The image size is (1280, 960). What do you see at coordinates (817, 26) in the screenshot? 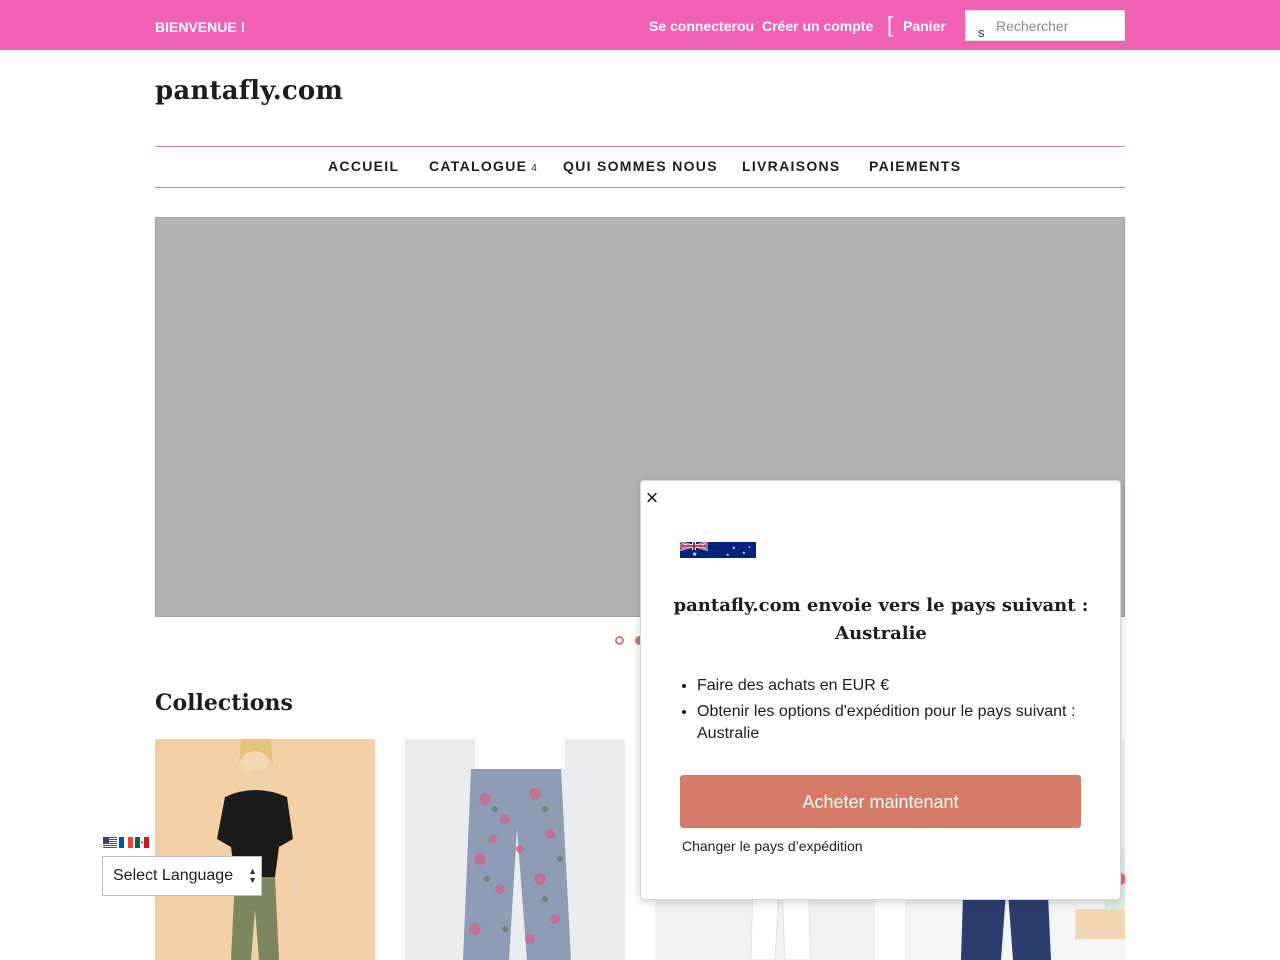
I see `signup-link: Créer un compte` at bounding box center [817, 26].